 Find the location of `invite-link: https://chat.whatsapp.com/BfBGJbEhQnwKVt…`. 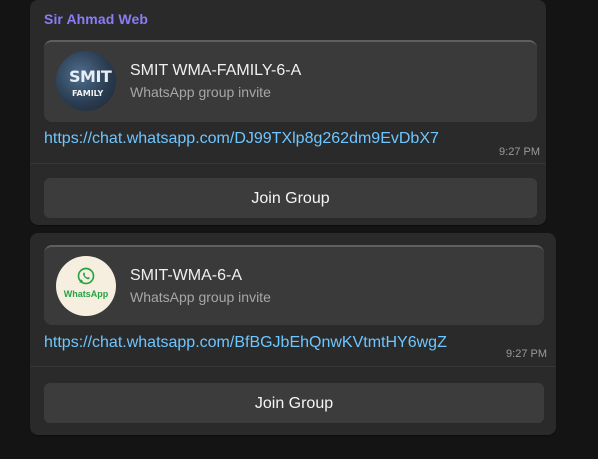

invite-link: https://chat.whatsapp.com/BfBGJbEhQnwKVt… is located at coordinates (245, 343).